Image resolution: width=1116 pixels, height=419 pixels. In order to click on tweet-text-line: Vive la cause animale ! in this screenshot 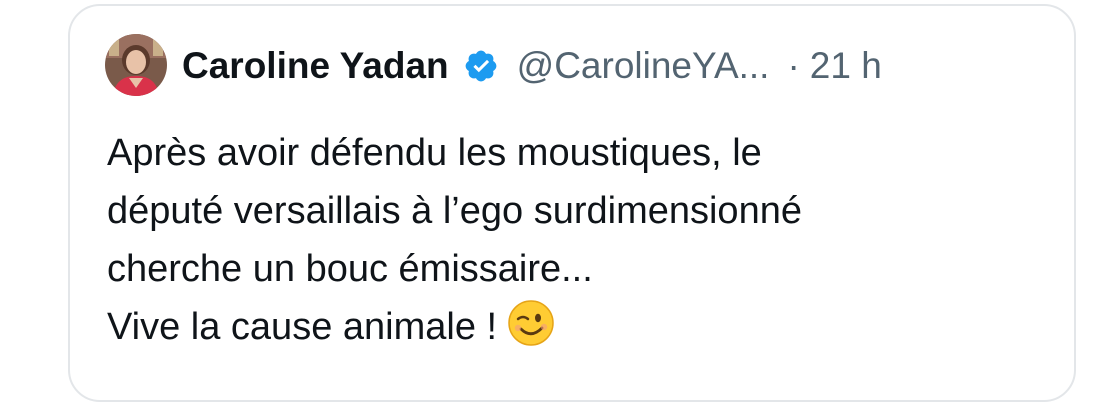, I will do `click(302, 327)`.